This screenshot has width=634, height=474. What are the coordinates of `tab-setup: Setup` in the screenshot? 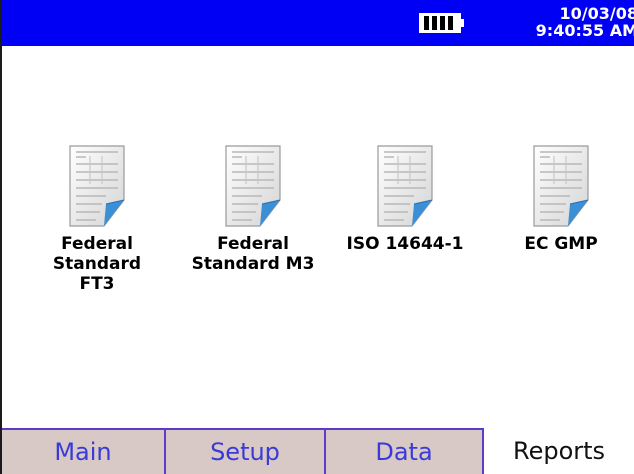 It's located at (246, 451).